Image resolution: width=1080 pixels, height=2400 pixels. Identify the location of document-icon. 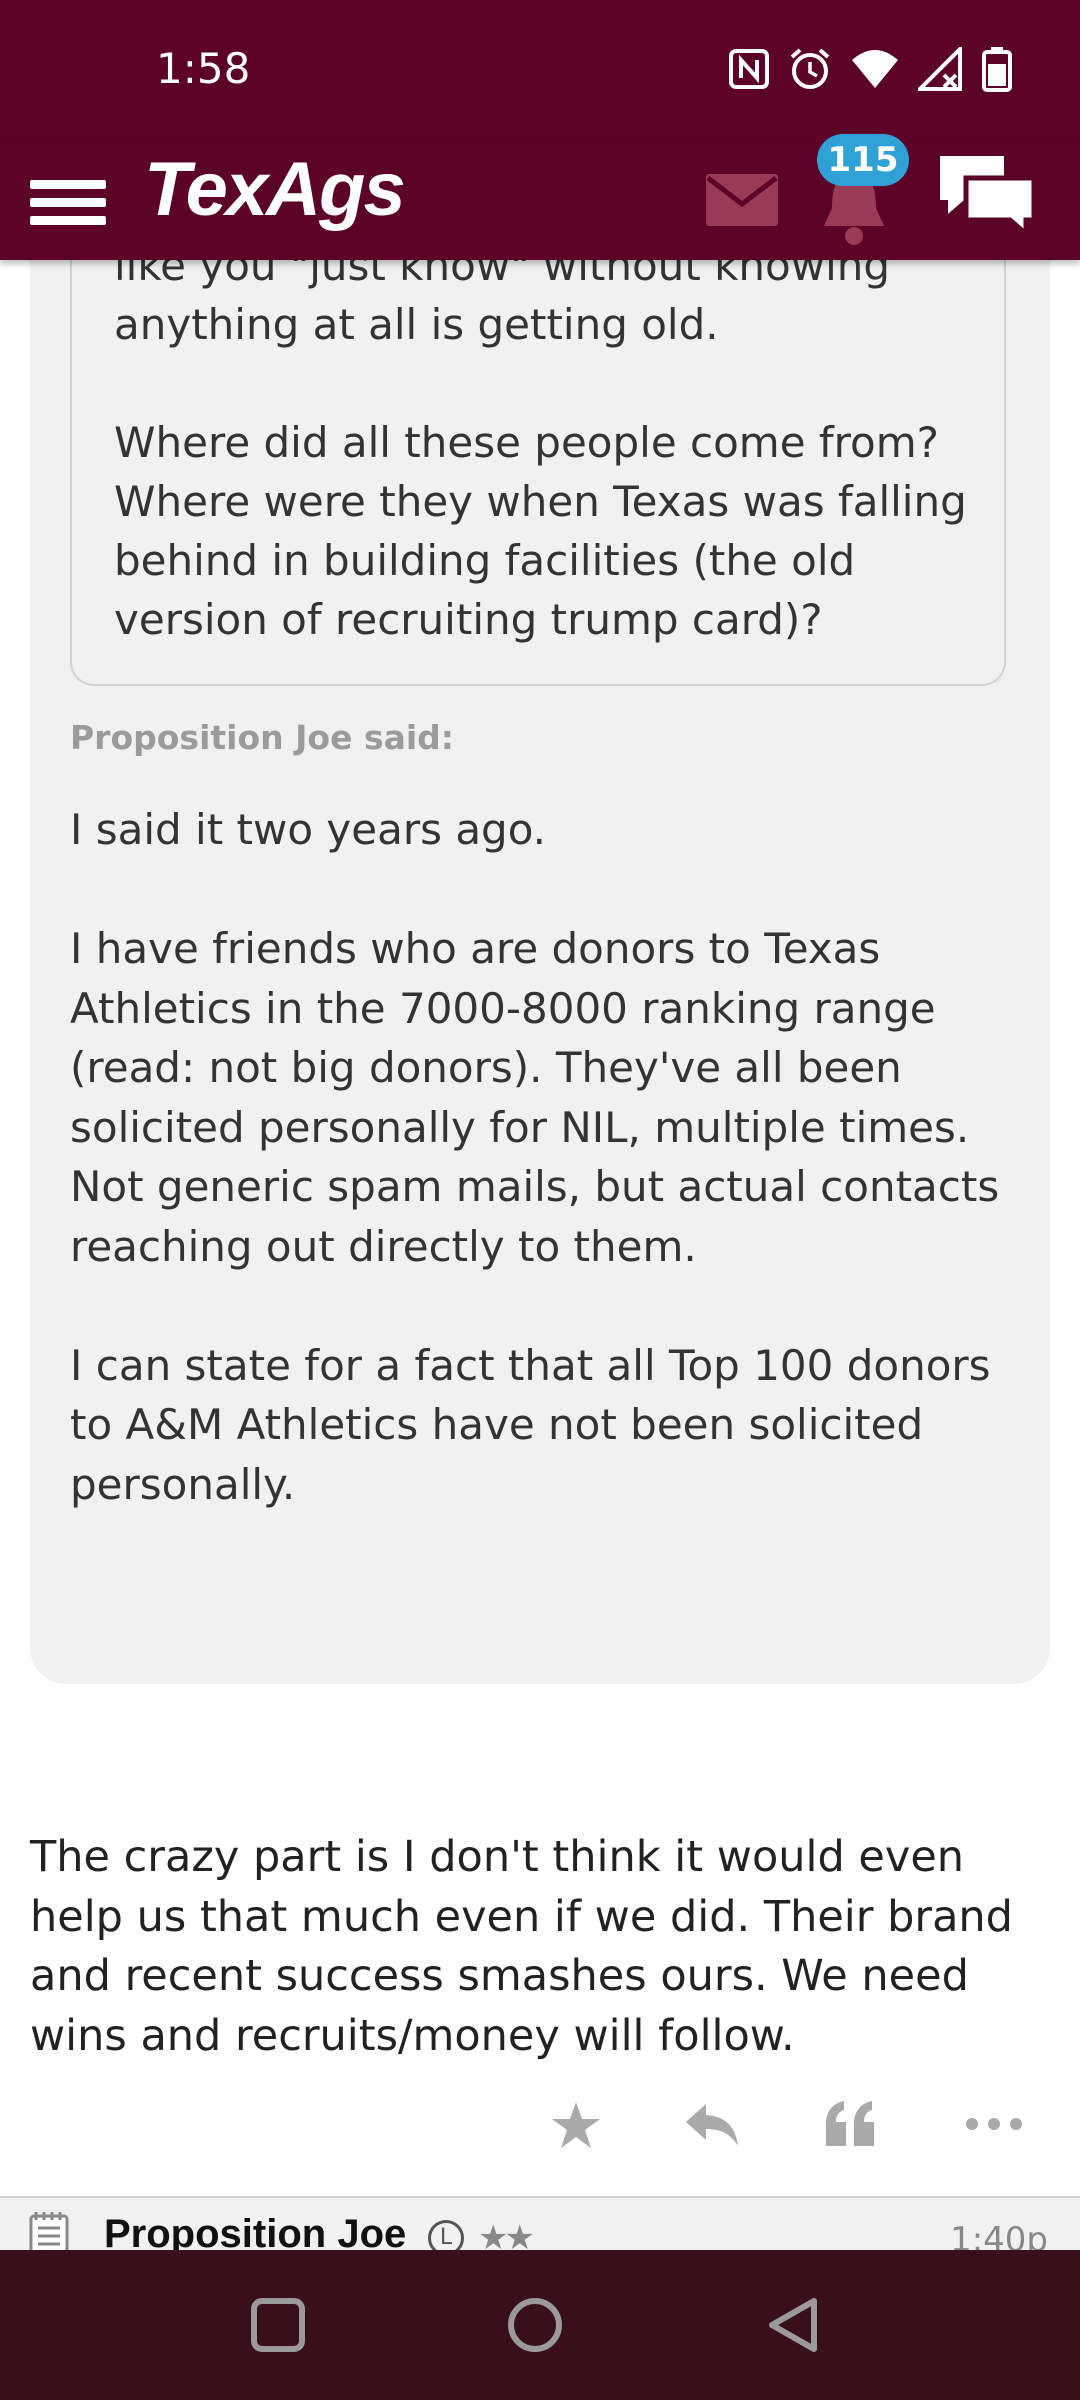
(49, 2231).